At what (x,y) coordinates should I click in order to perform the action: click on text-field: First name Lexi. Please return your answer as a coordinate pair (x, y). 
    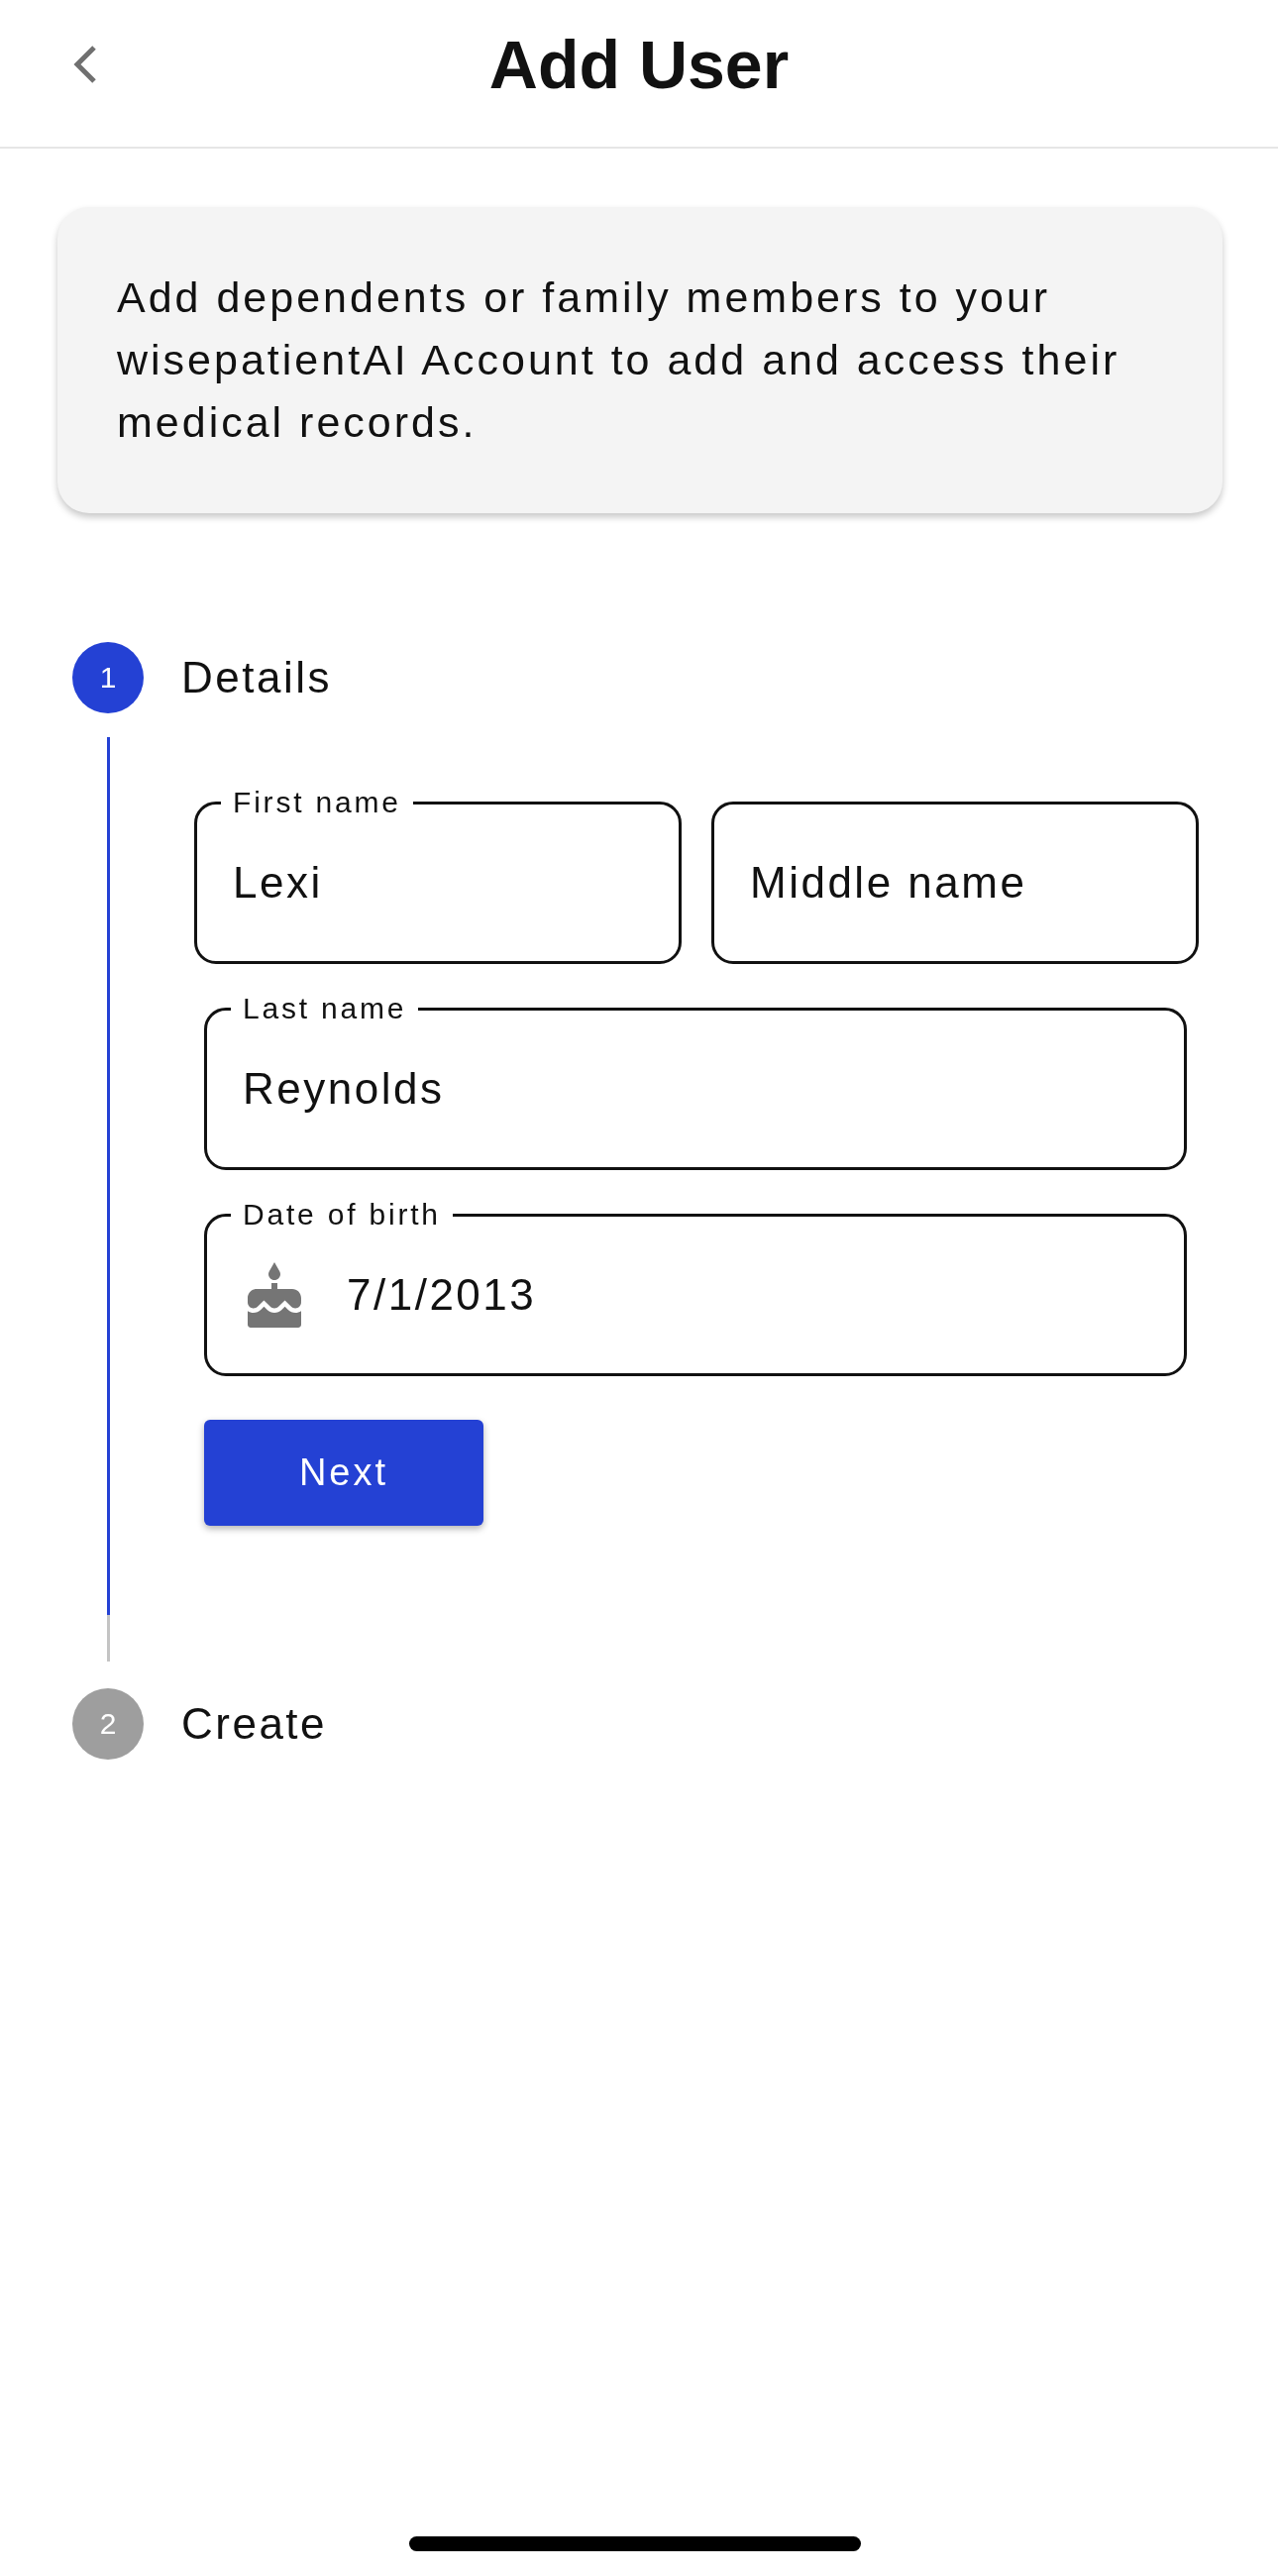
    Looking at the image, I should click on (438, 876).